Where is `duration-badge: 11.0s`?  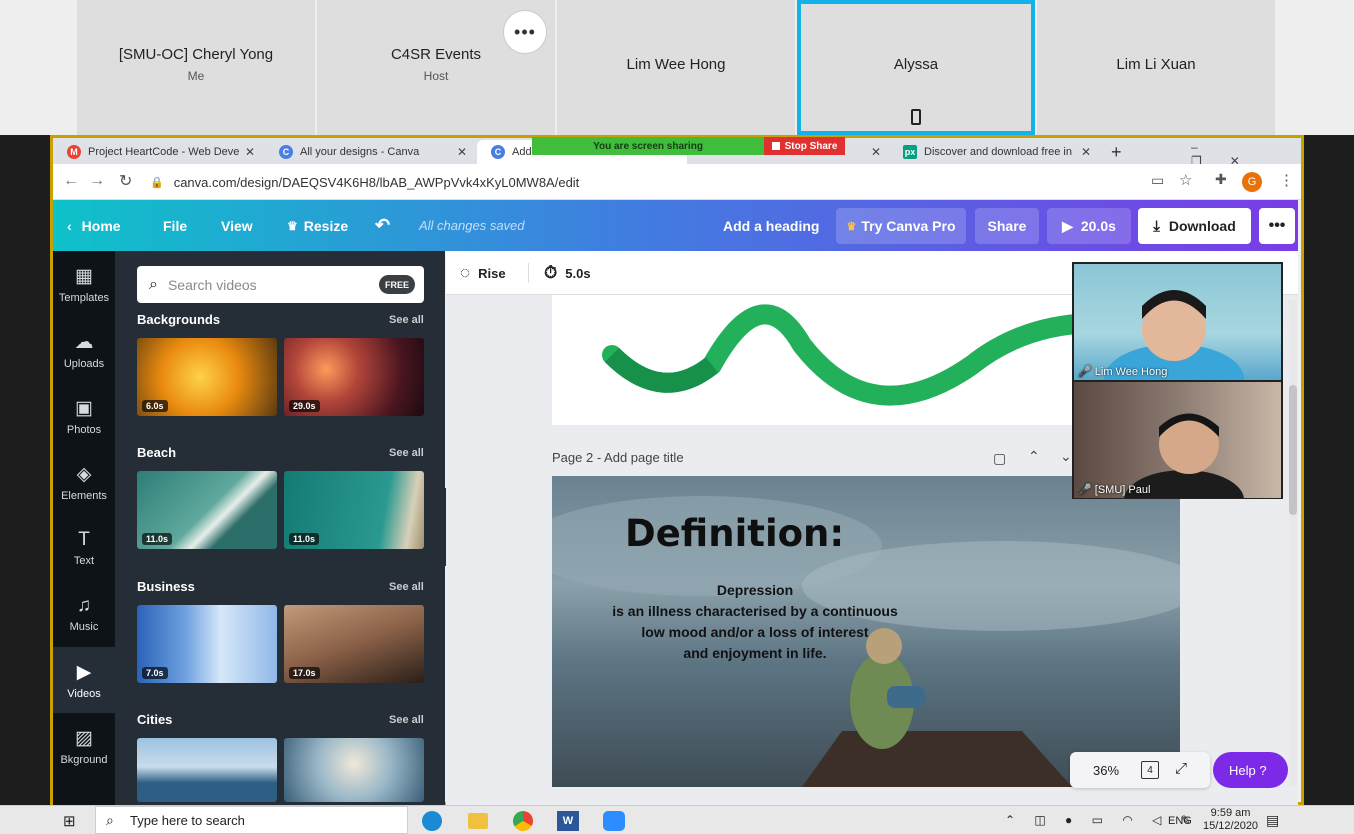 duration-badge: 11.0s is located at coordinates (157, 539).